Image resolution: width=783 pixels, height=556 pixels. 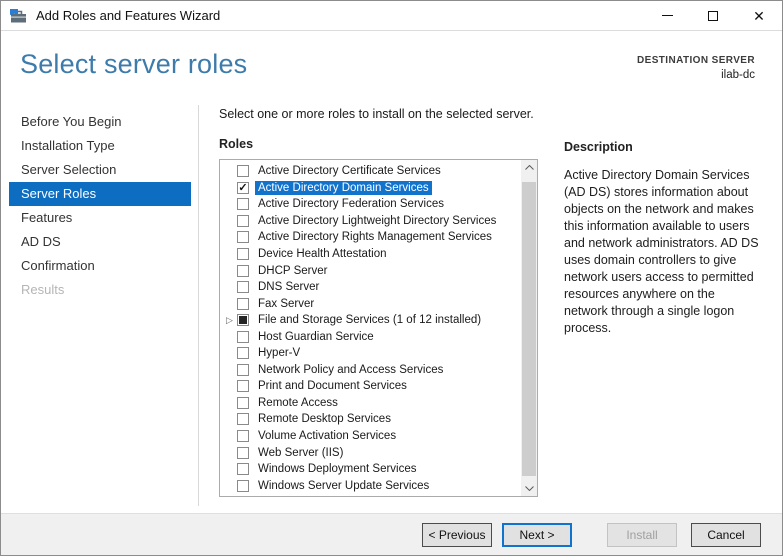 I want to click on server-manager-icon, so click(x=18, y=16).